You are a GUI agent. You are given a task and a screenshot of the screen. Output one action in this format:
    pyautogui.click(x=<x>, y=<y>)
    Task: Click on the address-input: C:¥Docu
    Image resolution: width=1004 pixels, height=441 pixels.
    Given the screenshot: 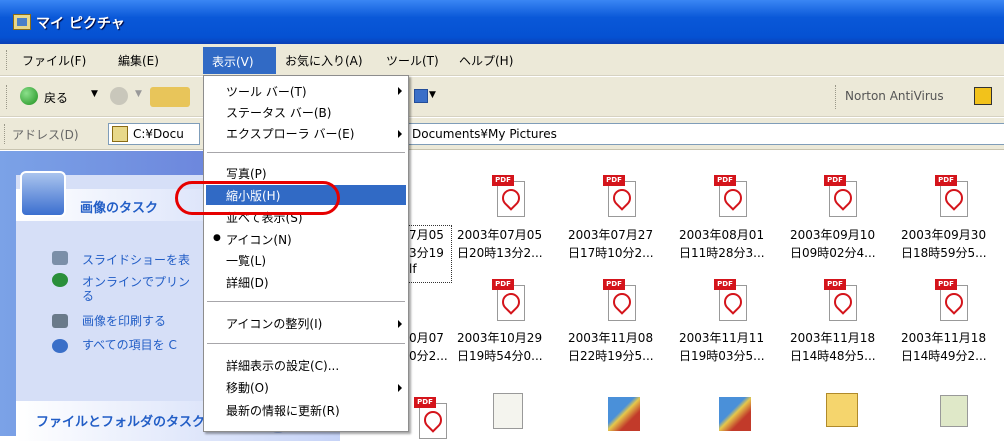 What is the action you would take?
    pyautogui.click(x=154, y=134)
    